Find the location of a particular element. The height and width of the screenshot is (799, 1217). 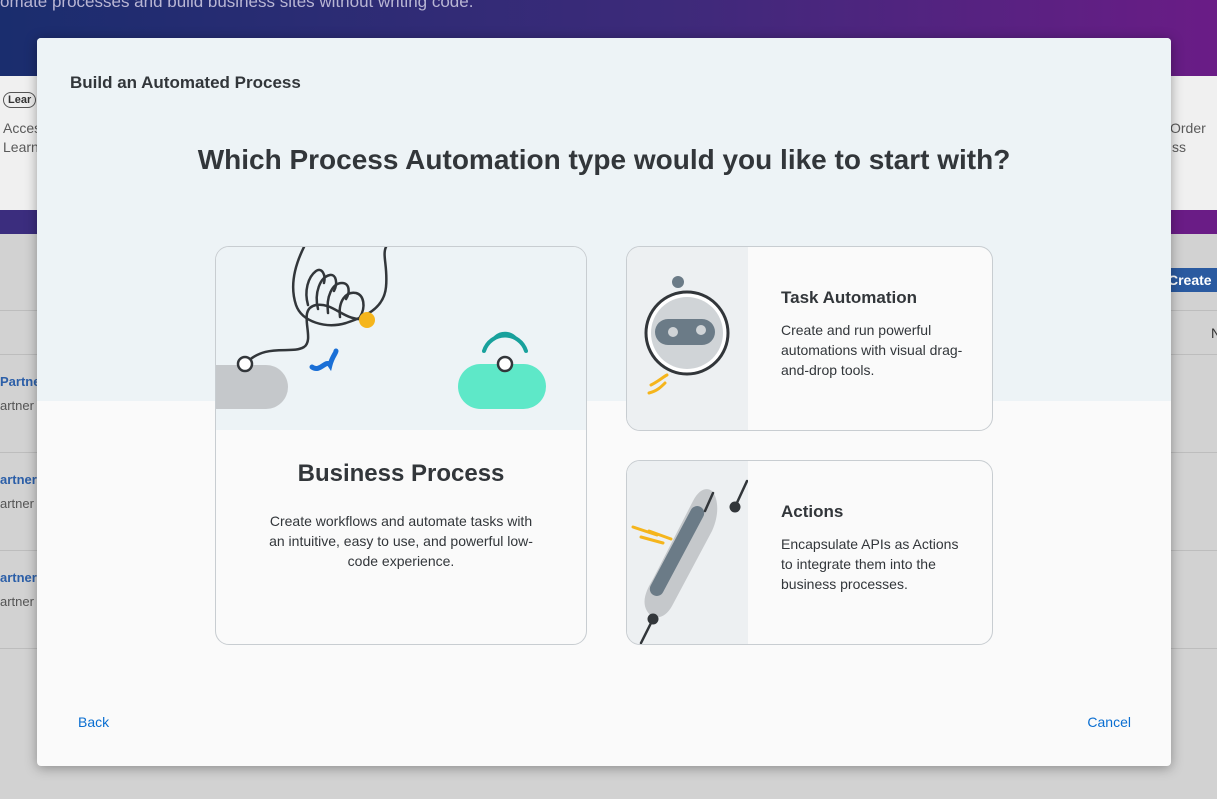

background-text: Acces is located at coordinates (22, 128).